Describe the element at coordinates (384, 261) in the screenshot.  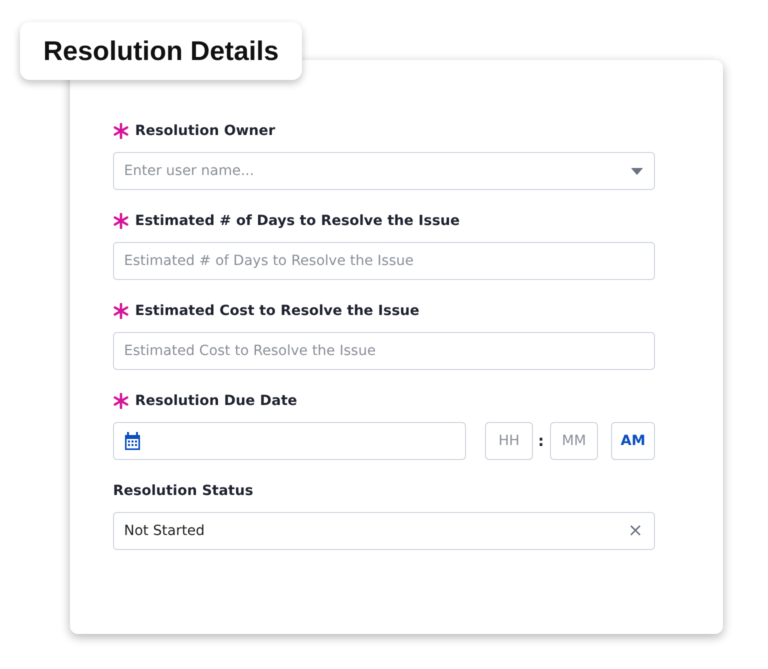
I see `input-field: Estimated # of Days to Resolve the Issue` at that location.